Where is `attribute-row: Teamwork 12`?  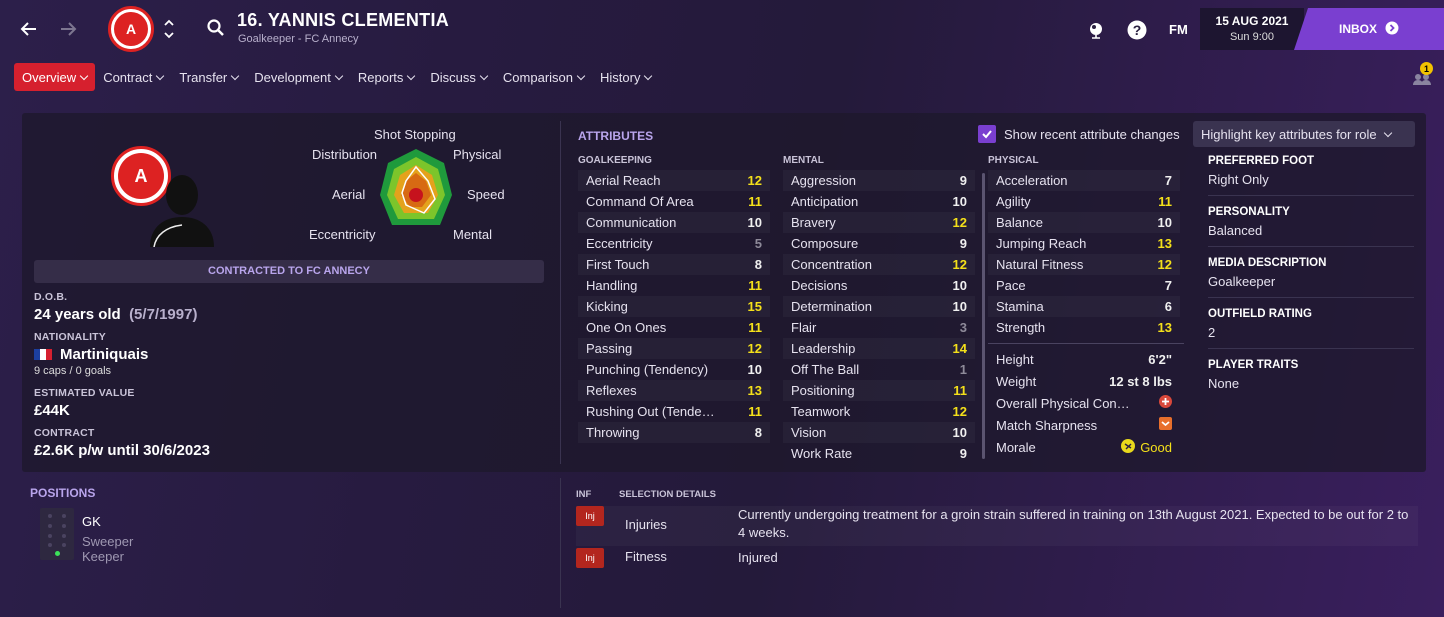
attribute-row: Teamwork 12 is located at coordinates (879, 411).